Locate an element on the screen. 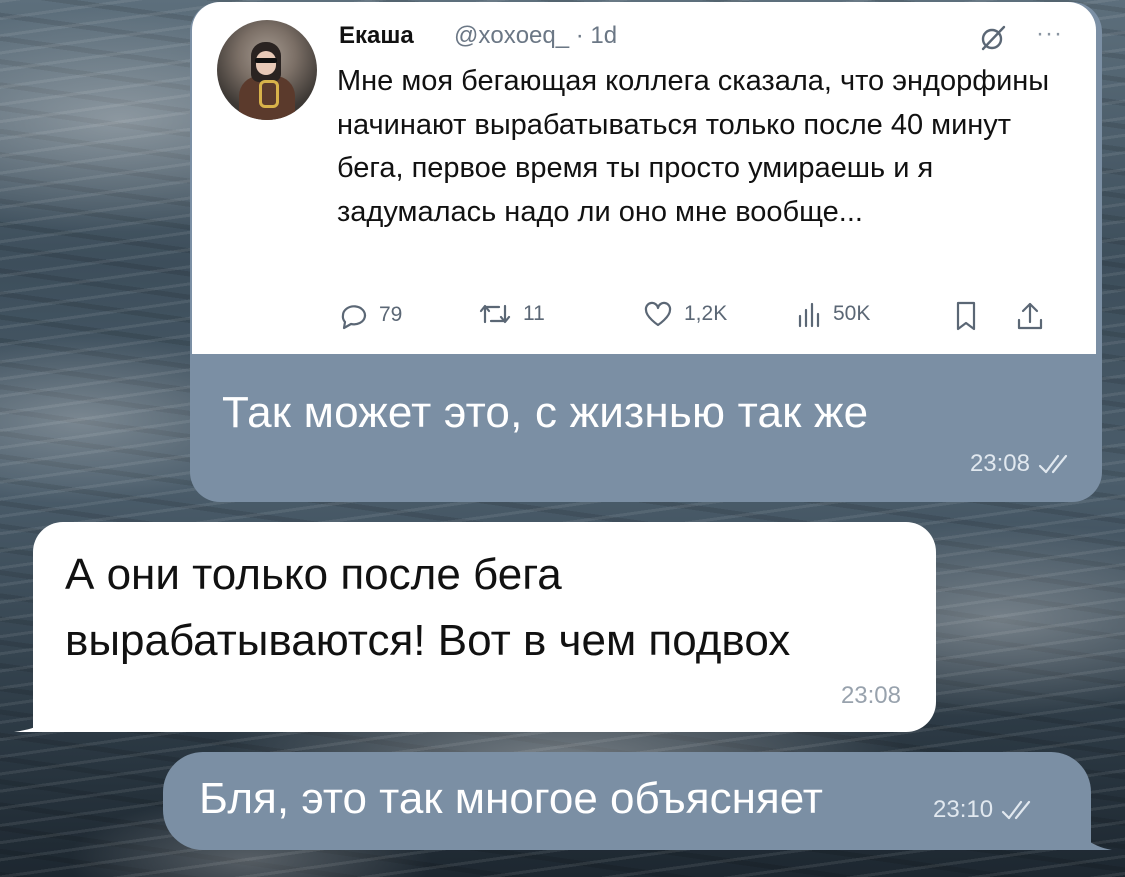 This screenshot has width=1125, height=877. tweet-author-name: Екаша is located at coordinates (376, 36).